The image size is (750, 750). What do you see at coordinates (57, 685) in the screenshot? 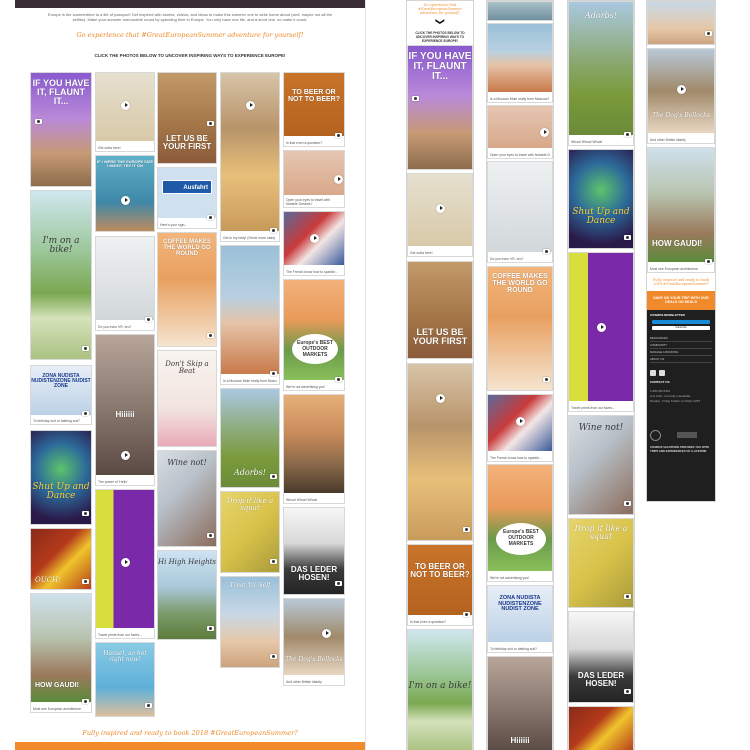
I see `card-overlay-text: HOW GAUDI!` at bounding box center [57, 685].